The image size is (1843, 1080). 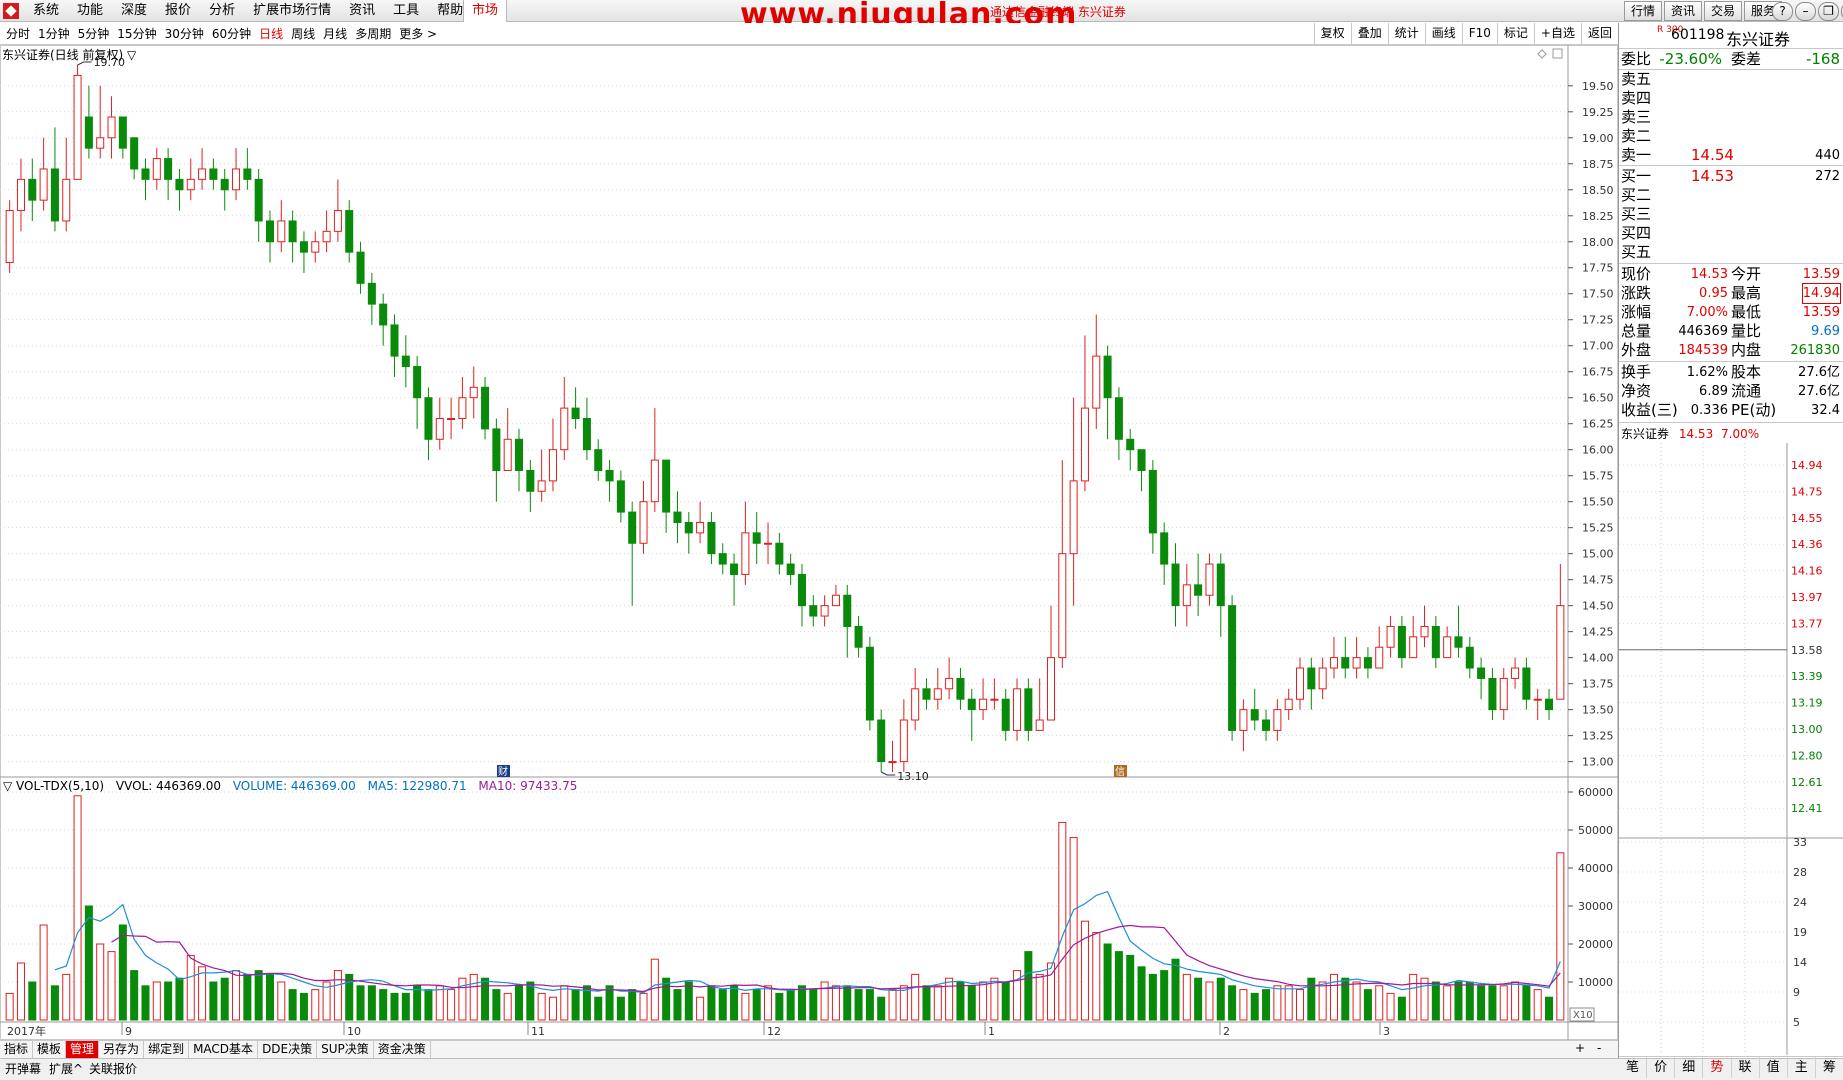 I want to click on price-tick-label: 19.50, so click(x=1598, y=86).